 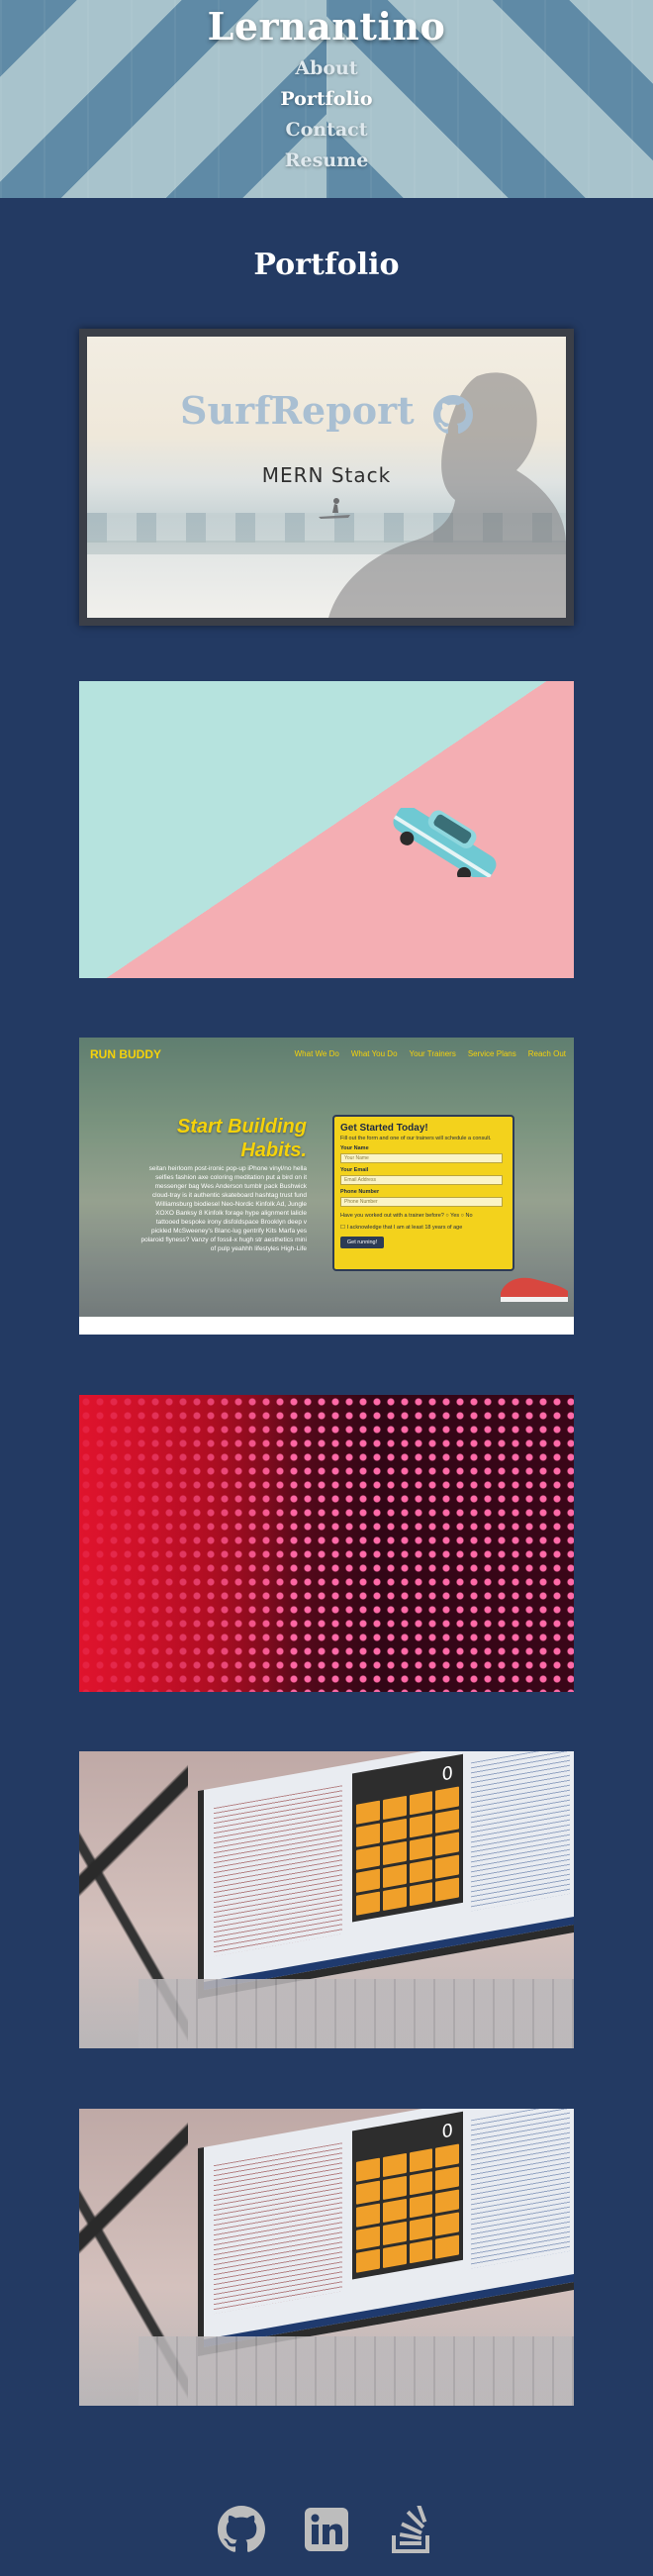 I want to click on led-wall-image, so click(x=326, y=1544).